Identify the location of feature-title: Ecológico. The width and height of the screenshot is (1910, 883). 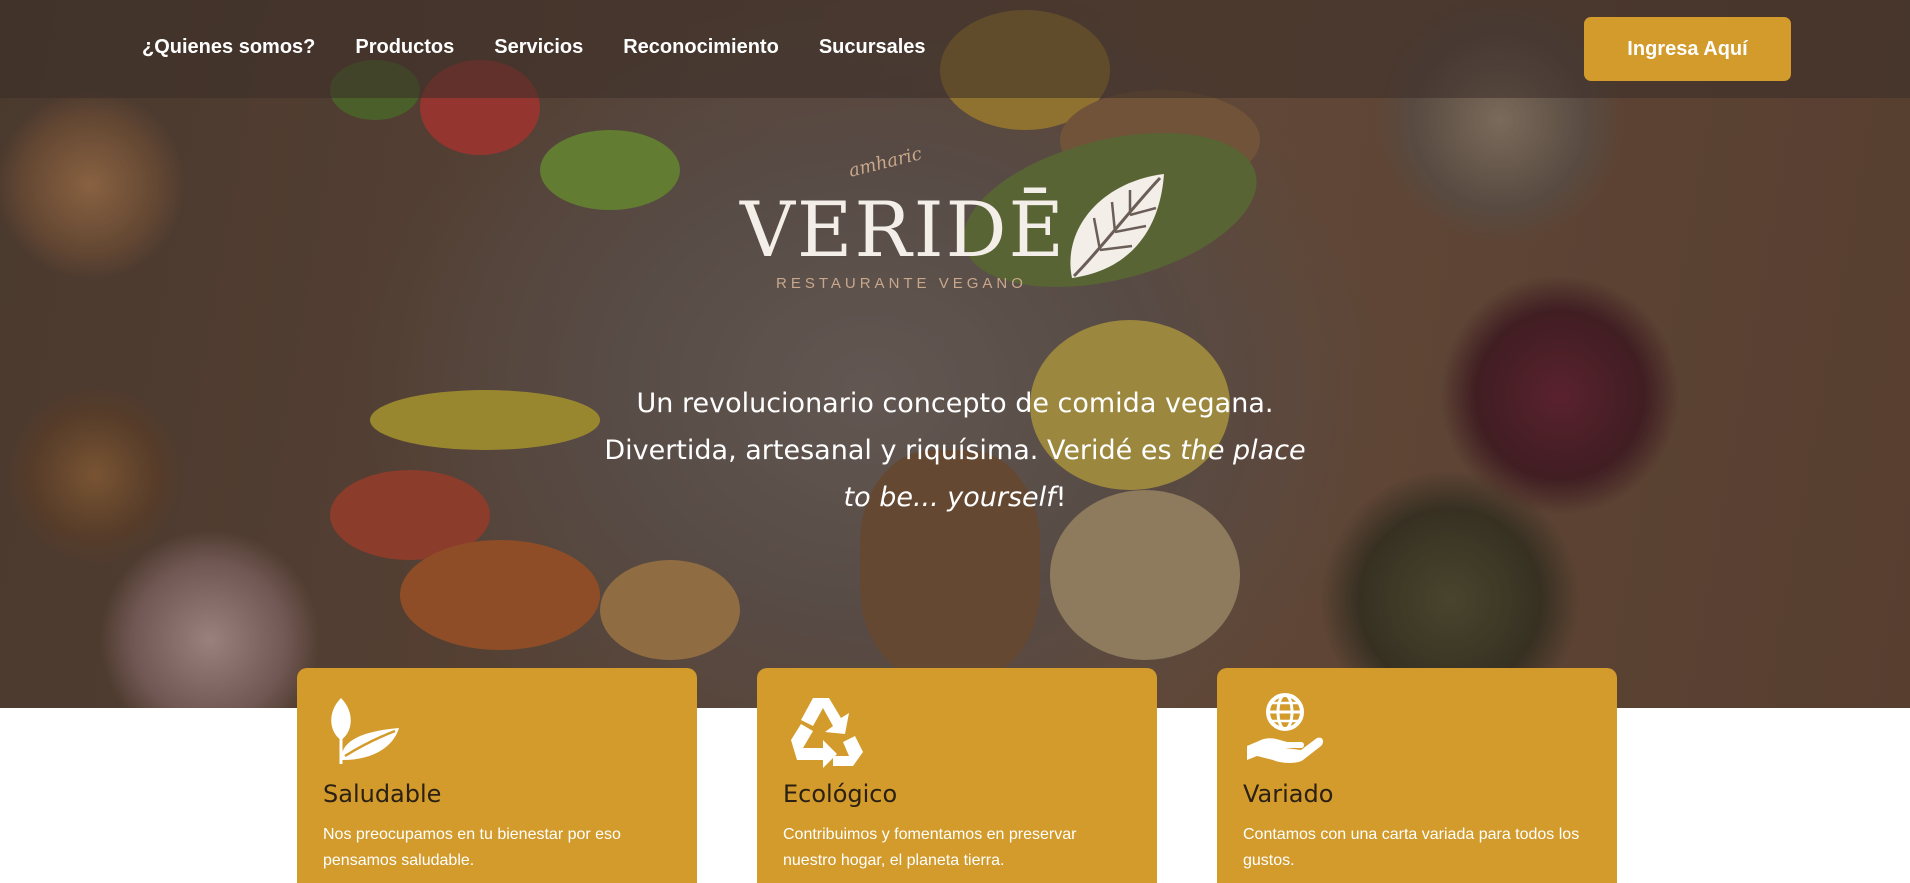
(840, 794).